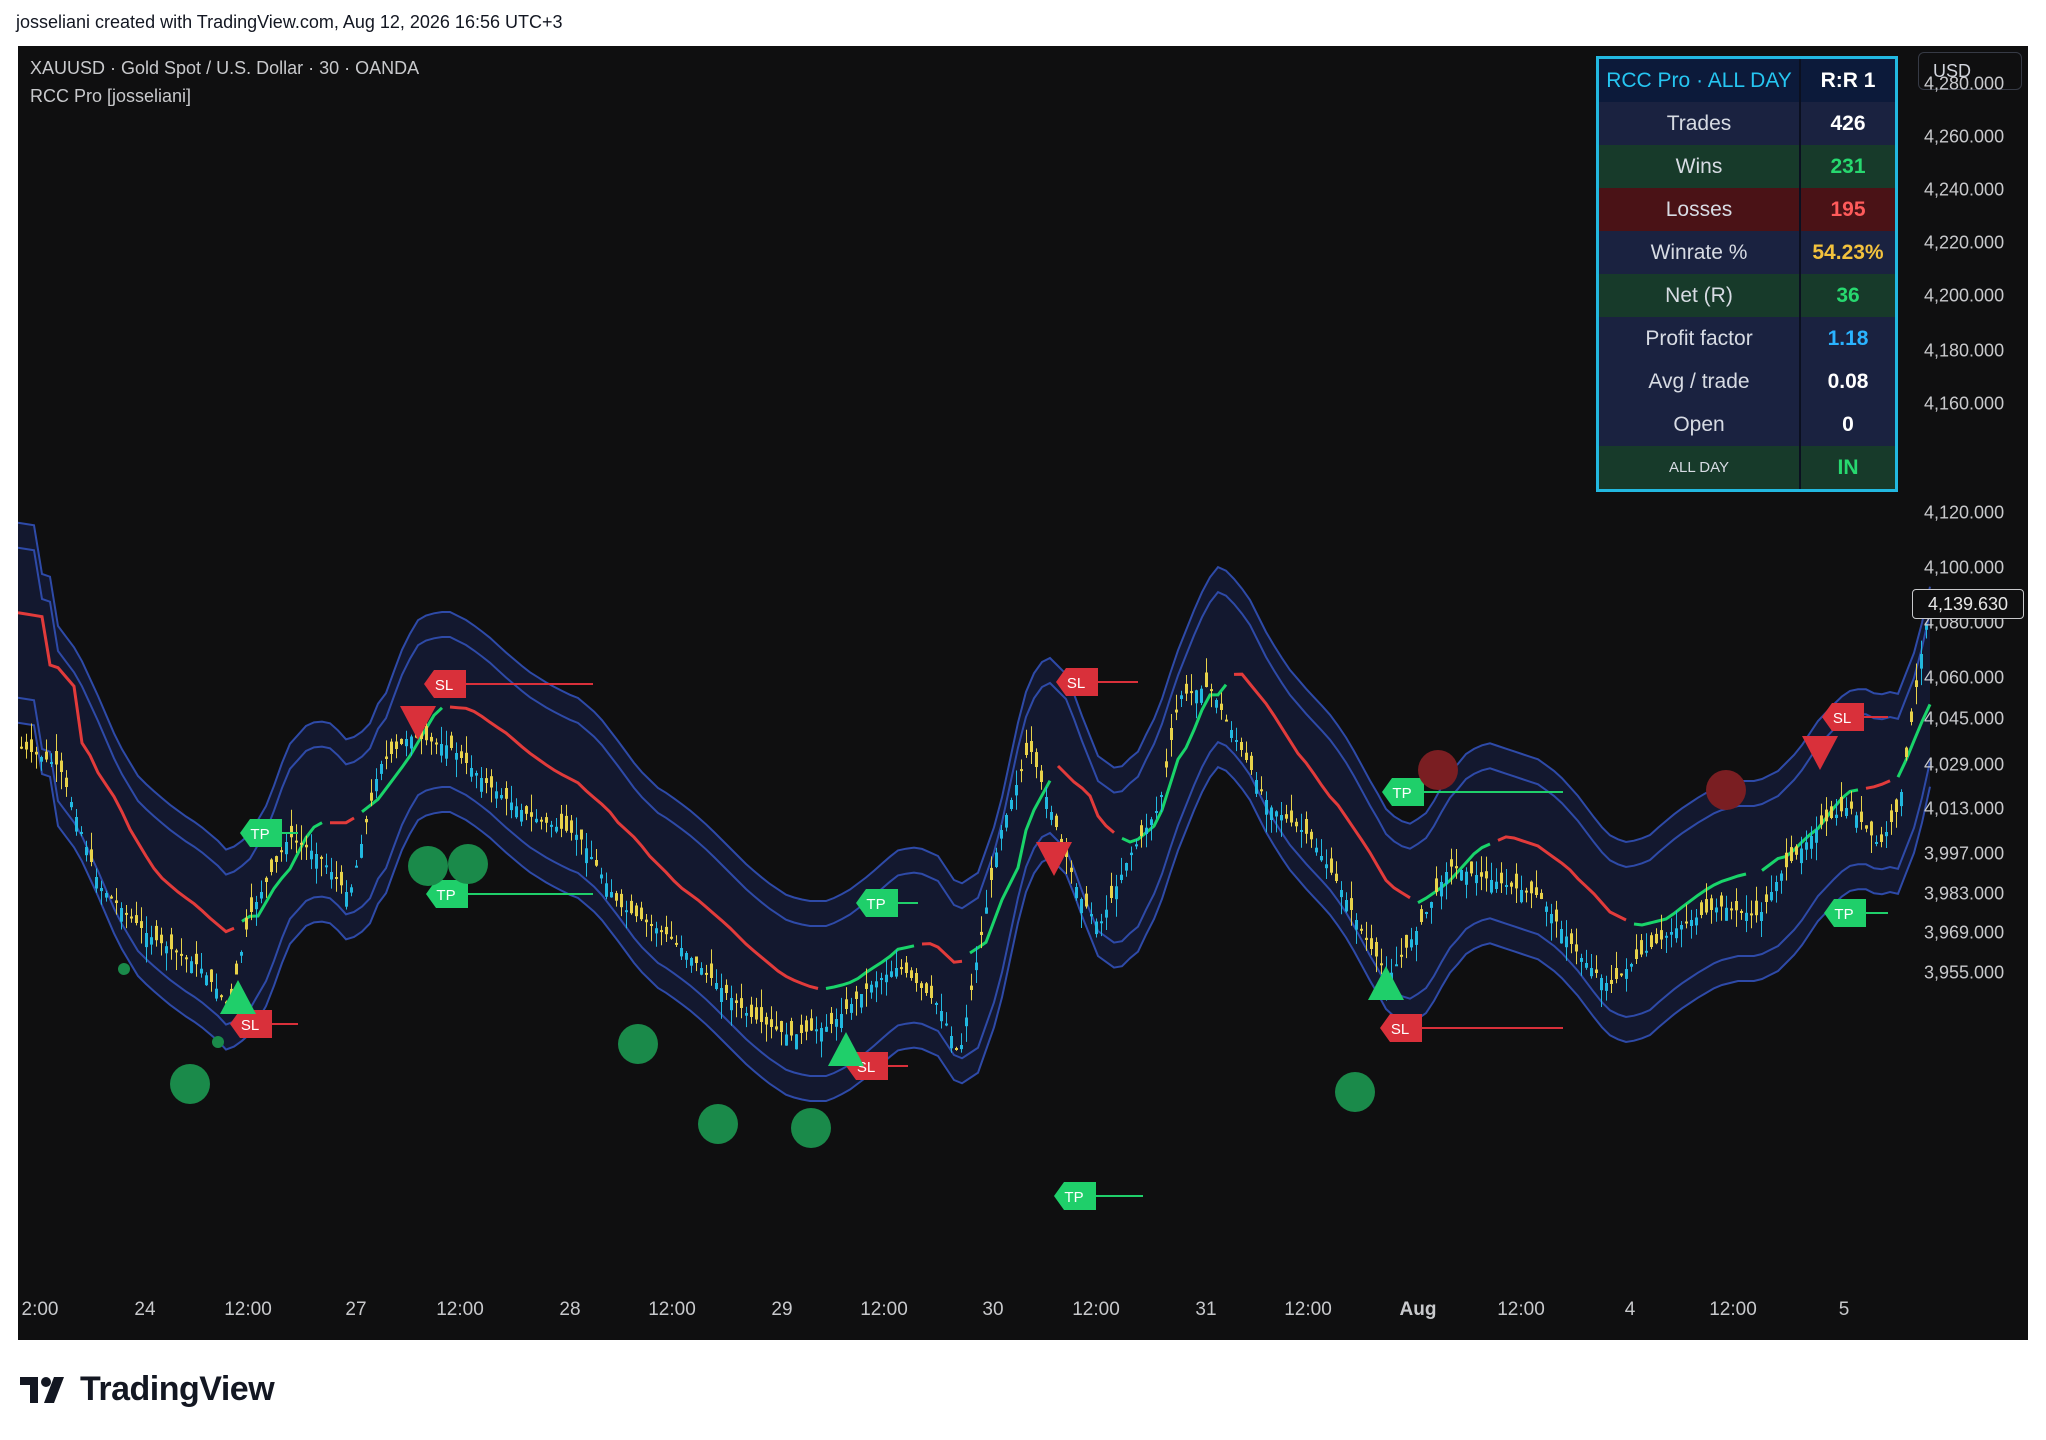  Describe the element at coordinates (1700, 80) in the screenshot. I see `stats-header-label: RCC Pro · ALL DAY` at that location.